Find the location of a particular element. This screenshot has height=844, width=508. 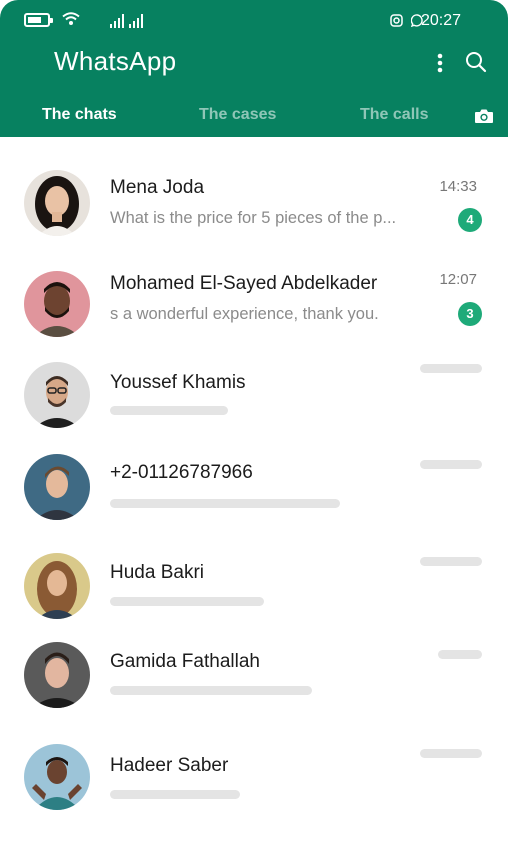

app-title: WhatsApp is located at coordinates (115, 61).